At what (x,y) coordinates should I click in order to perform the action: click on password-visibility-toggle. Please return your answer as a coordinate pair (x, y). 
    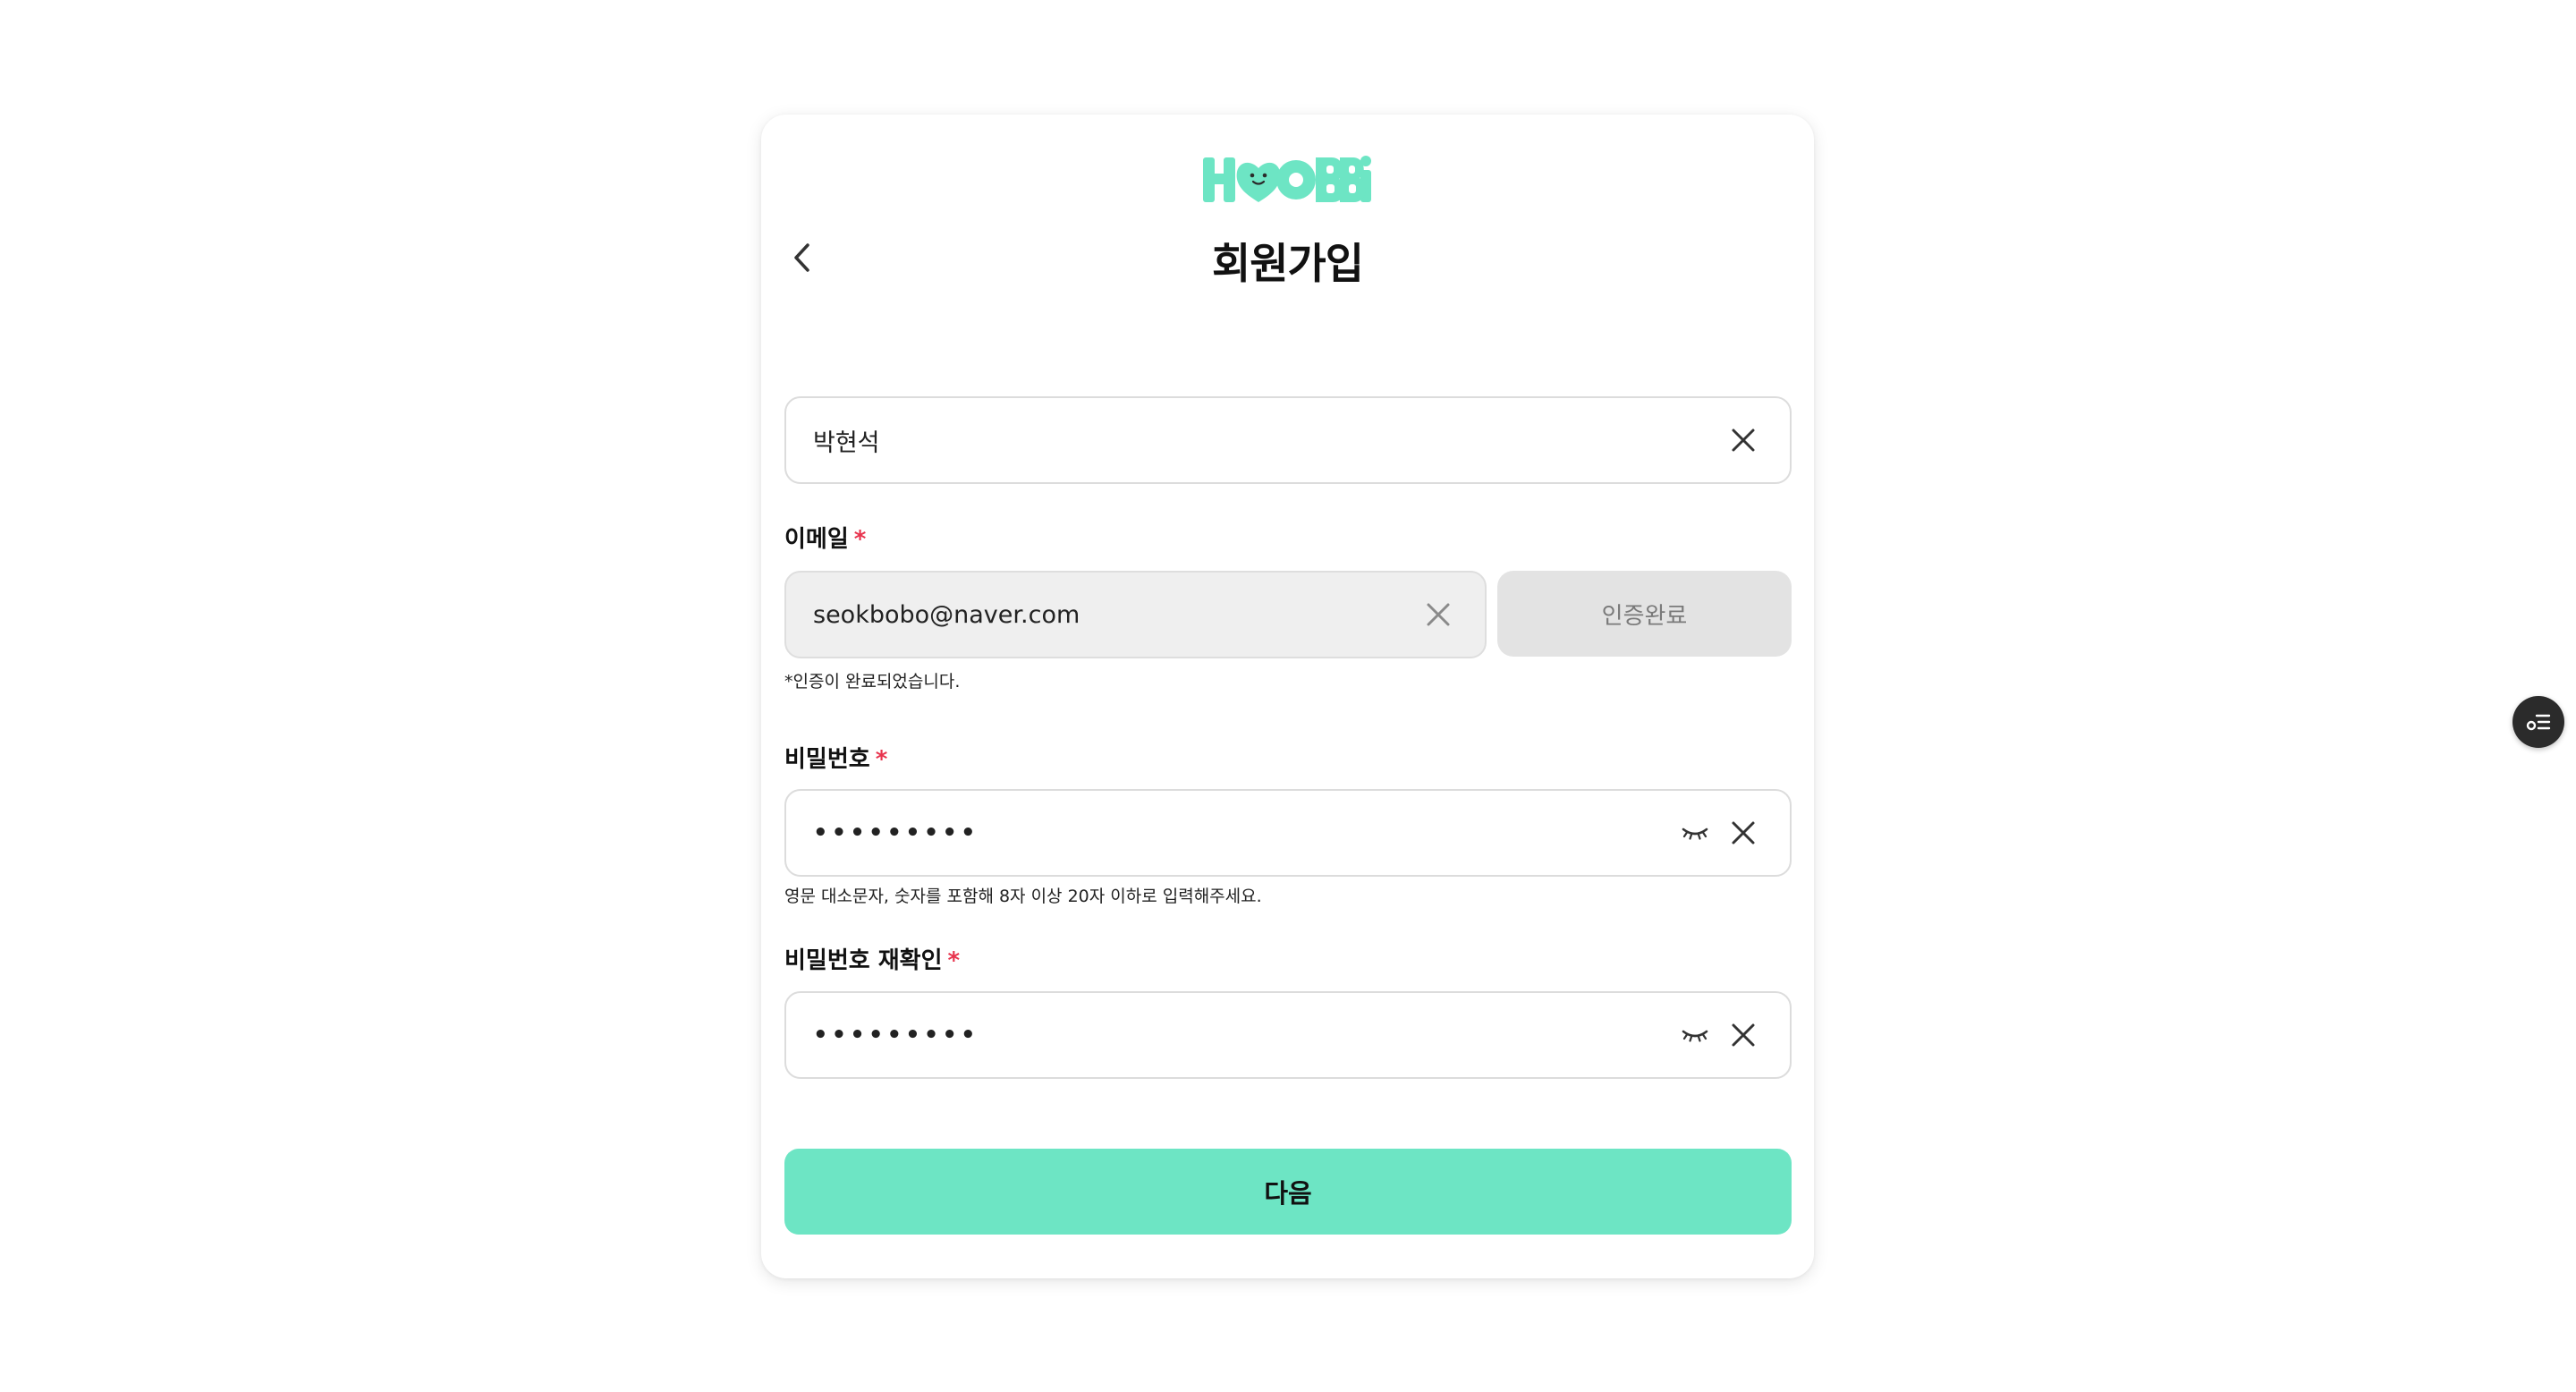
    Looking at the image, I should click on (1695, 833).